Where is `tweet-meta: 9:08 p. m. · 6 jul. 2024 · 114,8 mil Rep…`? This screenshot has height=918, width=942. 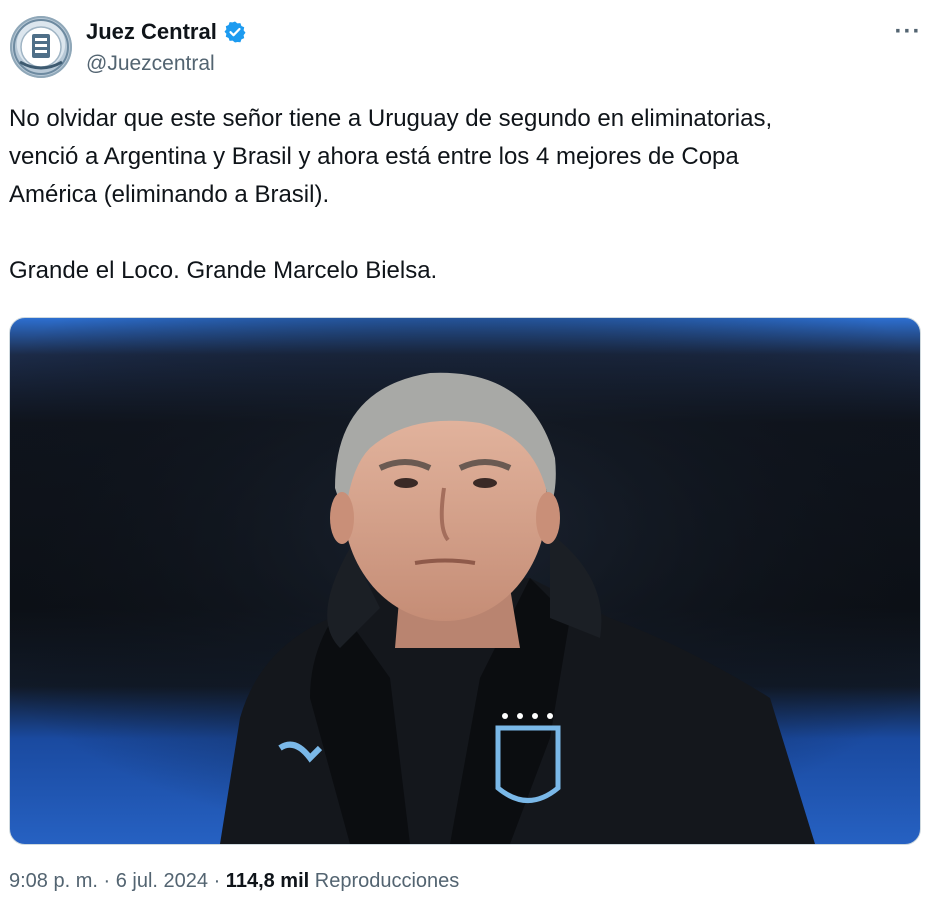 tweet-meta: 9:08 p. m. · 6 jul. 2024 · 114,8 mil Rep… is located at coordinates (234, 881).